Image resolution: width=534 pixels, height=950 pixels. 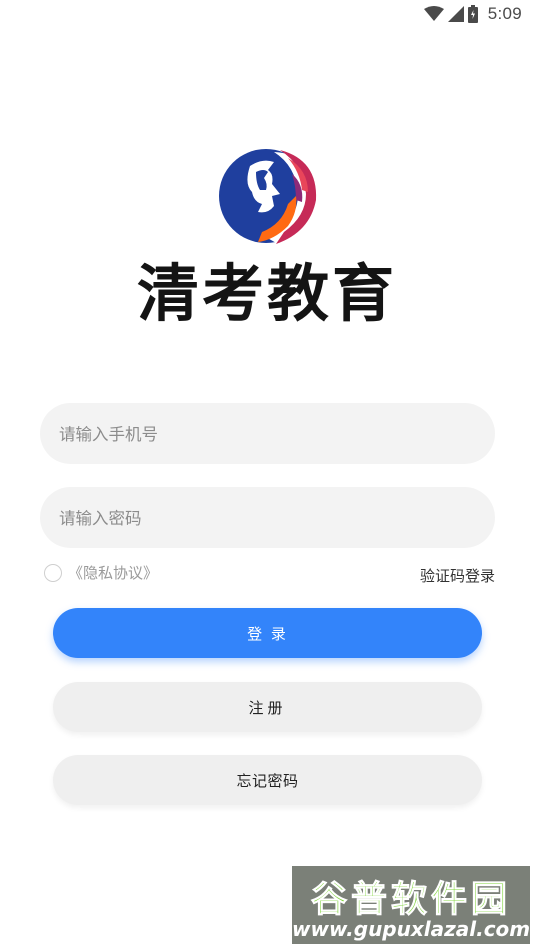 I want to click on phone-field, so click(x=269, y=434).